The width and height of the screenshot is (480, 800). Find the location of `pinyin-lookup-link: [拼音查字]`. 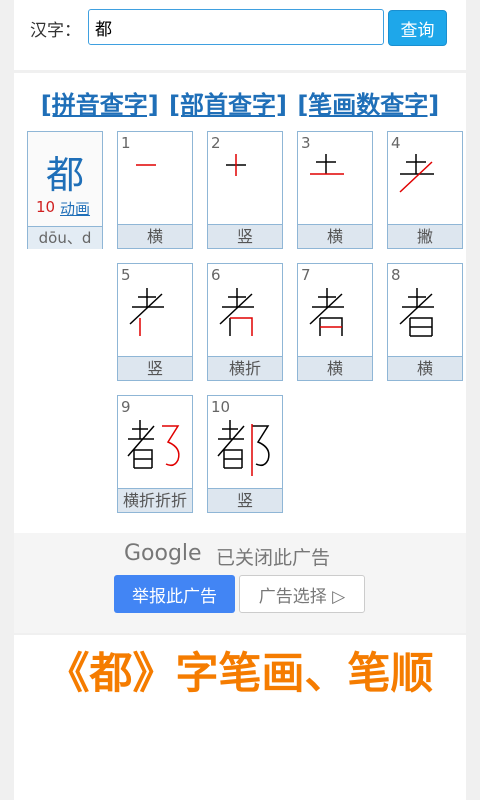

pinyin-lookup-link: [拼音查字] is located at coordinates (100, 105).